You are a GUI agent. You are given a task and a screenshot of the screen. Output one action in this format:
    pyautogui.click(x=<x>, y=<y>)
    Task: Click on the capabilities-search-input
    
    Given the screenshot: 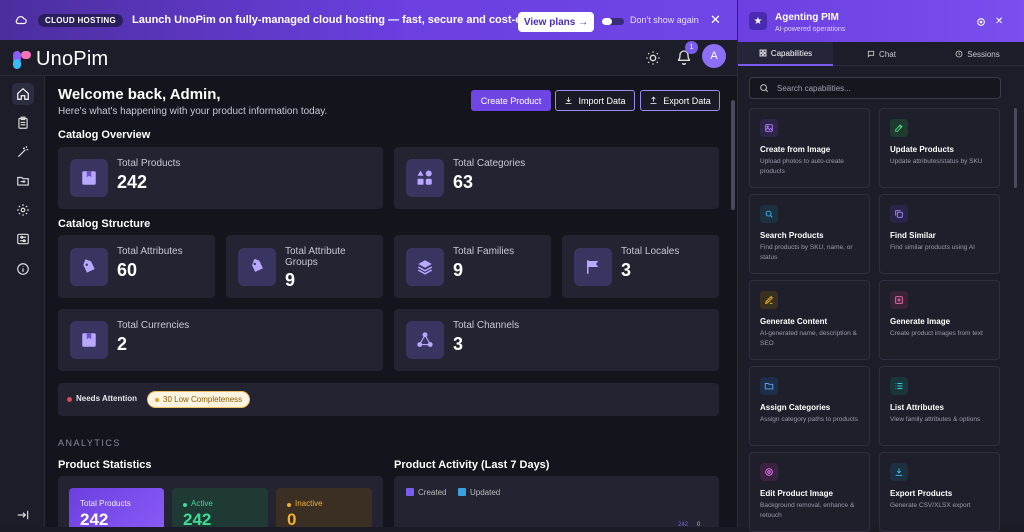 What is the action you would take?
    pyautogui.click(x=887, y=88)
    